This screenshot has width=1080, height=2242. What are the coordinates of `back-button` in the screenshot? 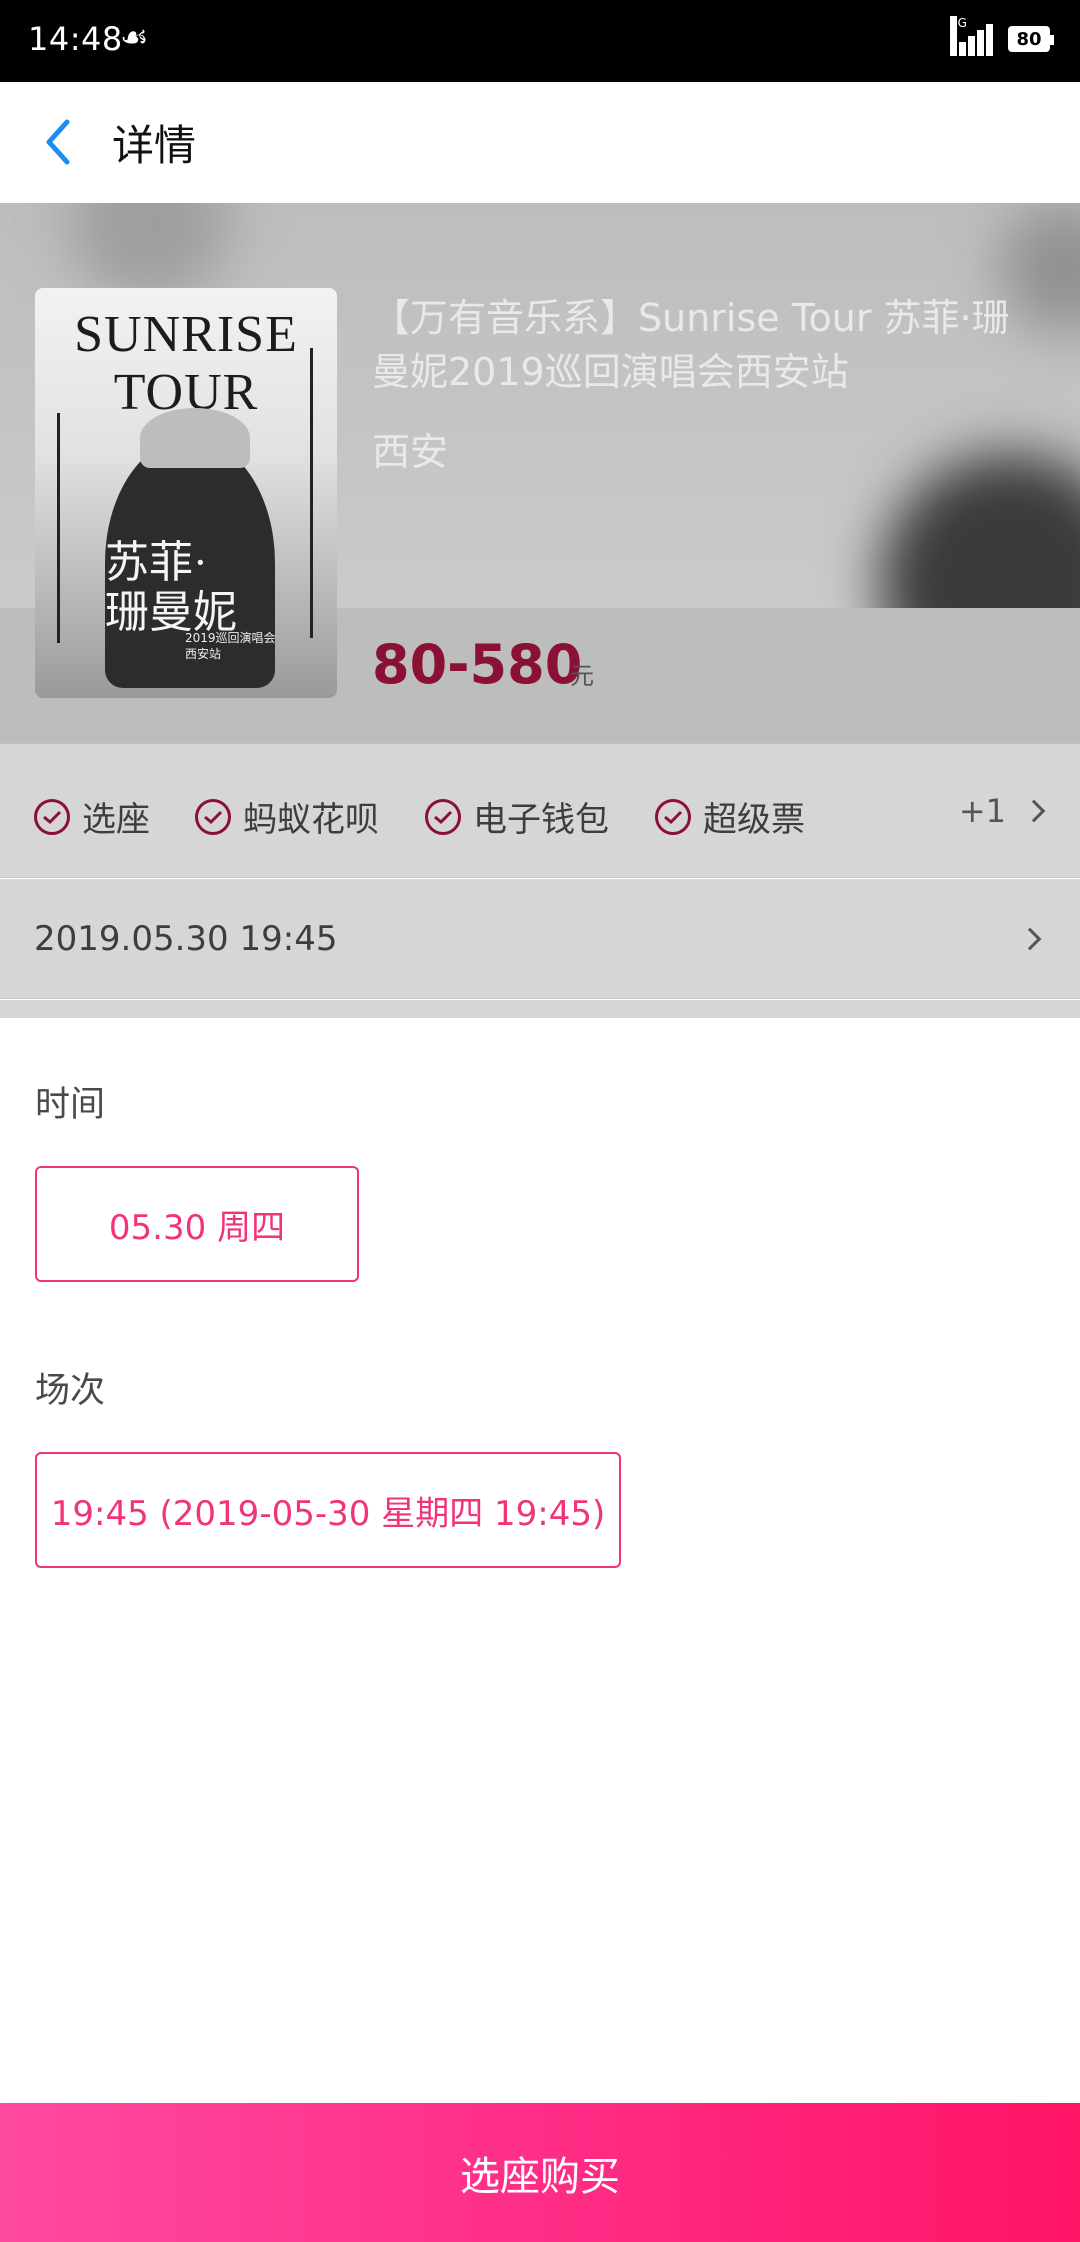 It's located at (58, 142).